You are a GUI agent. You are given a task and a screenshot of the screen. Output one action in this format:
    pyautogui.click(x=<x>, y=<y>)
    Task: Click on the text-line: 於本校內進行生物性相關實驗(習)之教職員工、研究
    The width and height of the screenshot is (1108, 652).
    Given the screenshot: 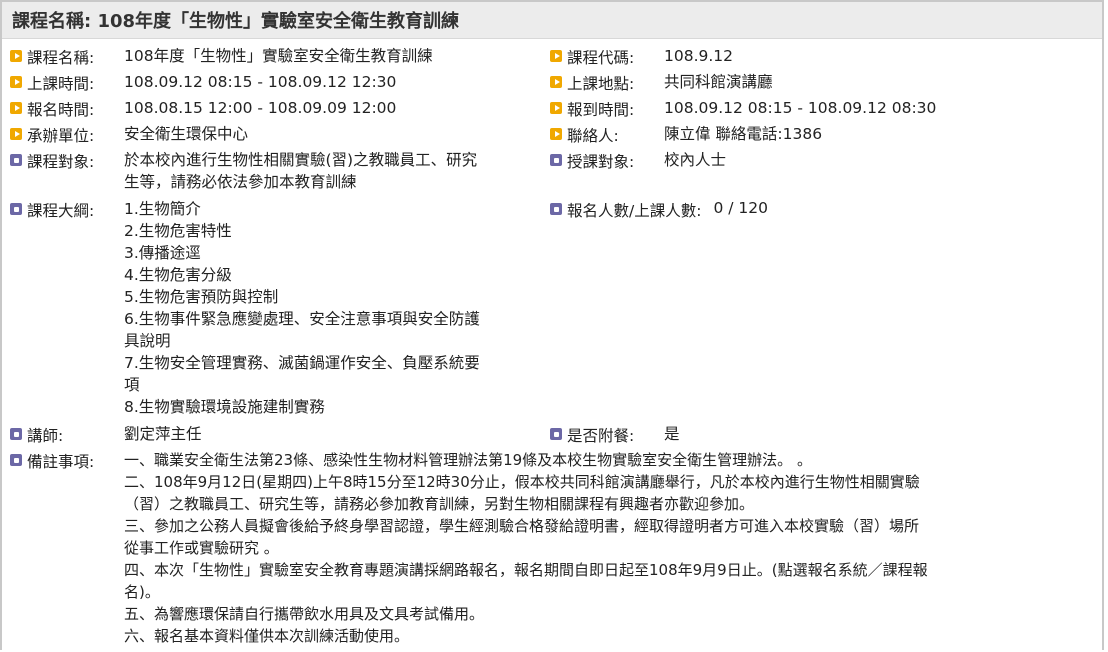 What is the action you would take?
    pyautogui.click(x=301, y=160)
    